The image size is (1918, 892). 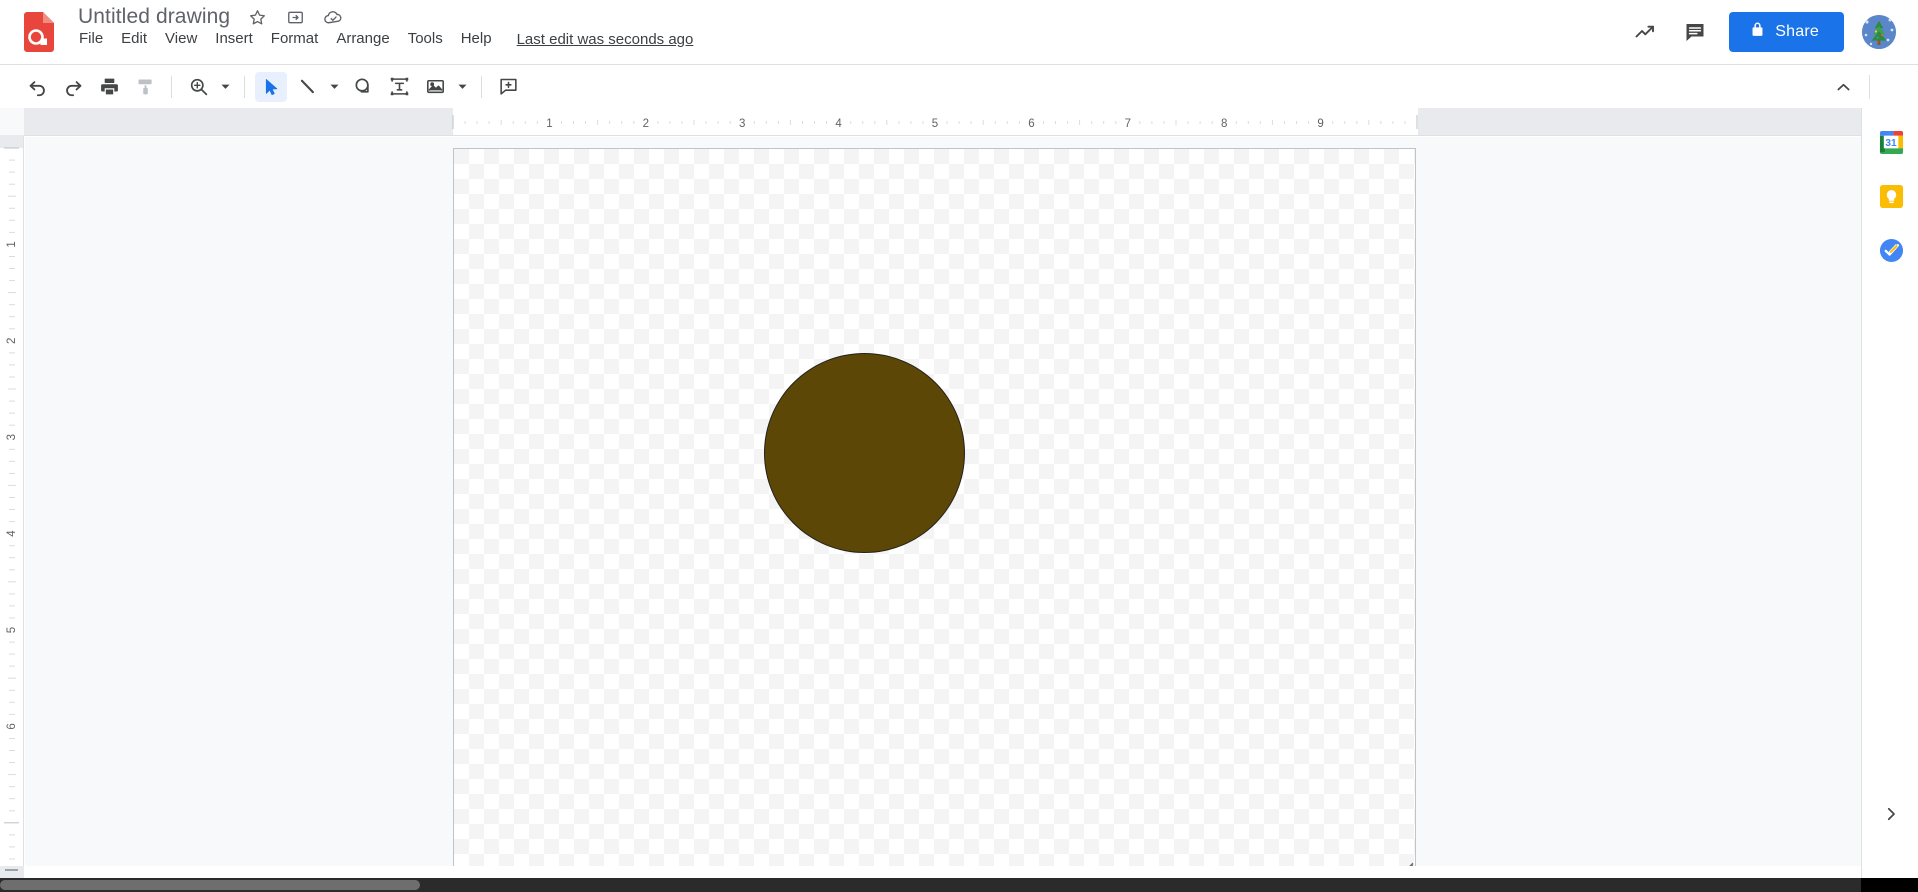 I want to click on zoom-dropdown-caret, so click(x=225, y=87).